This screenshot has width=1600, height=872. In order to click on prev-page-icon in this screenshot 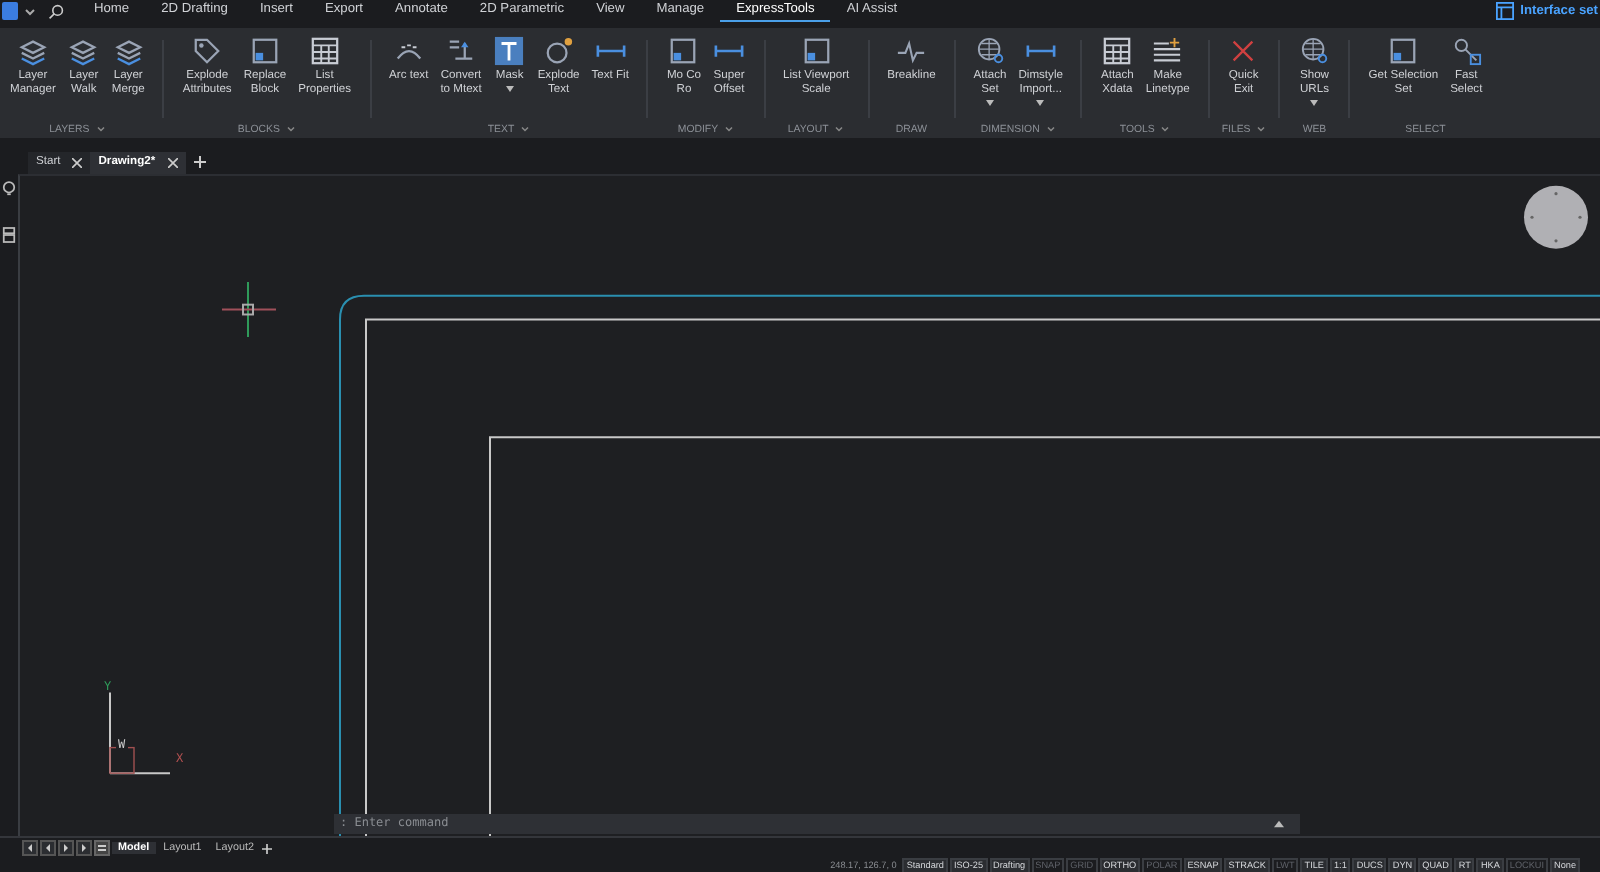, I will do `click(48, 848)`.